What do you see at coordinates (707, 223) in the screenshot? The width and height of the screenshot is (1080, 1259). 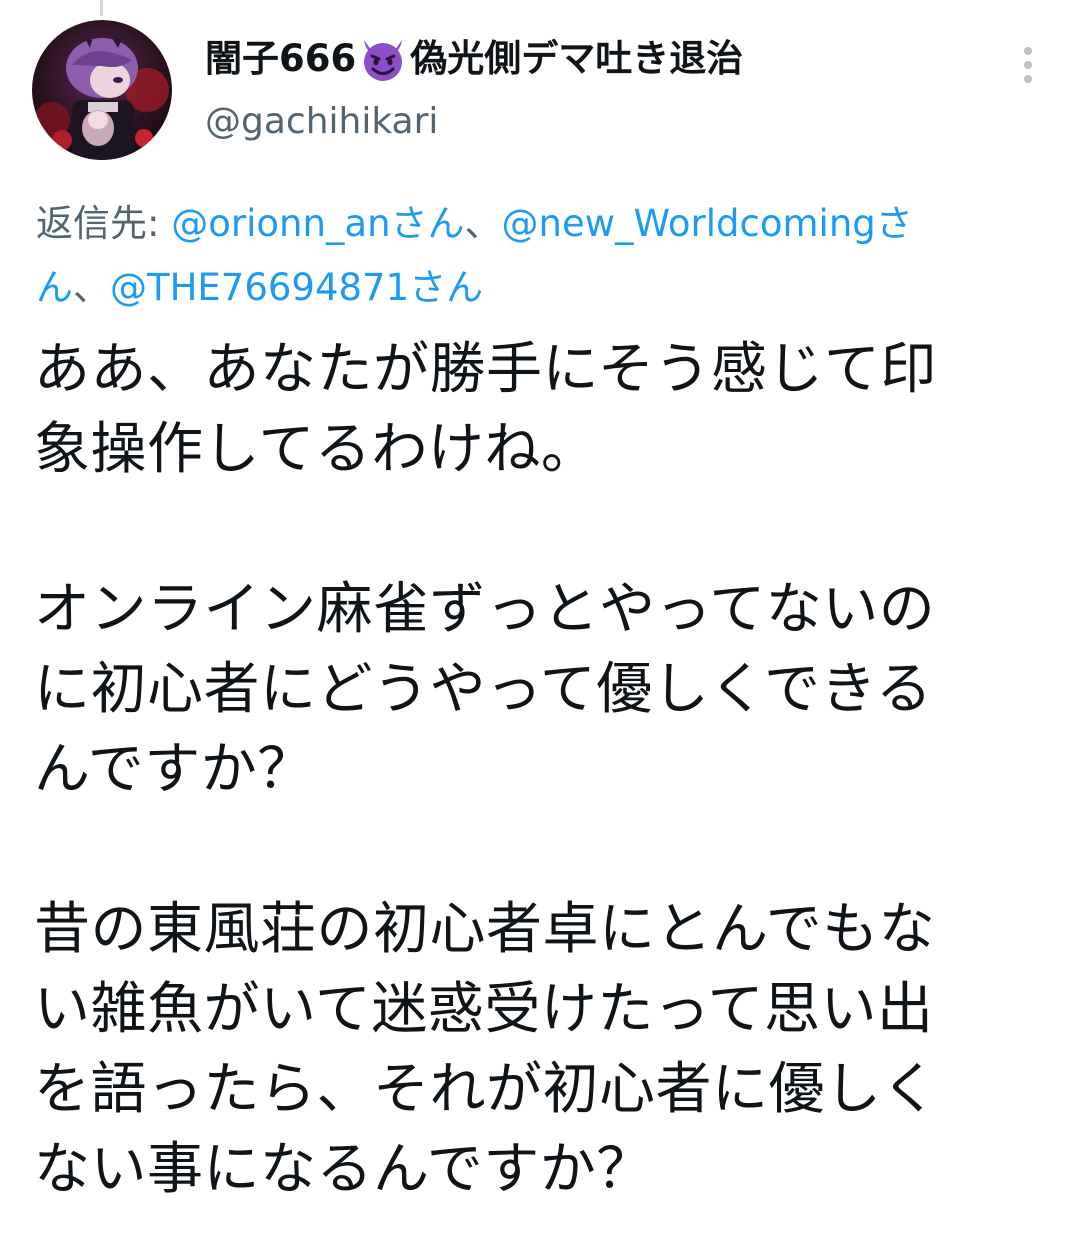 I see `mention-link: @new_Worldcomingさ` at bounding box center [707, 223].